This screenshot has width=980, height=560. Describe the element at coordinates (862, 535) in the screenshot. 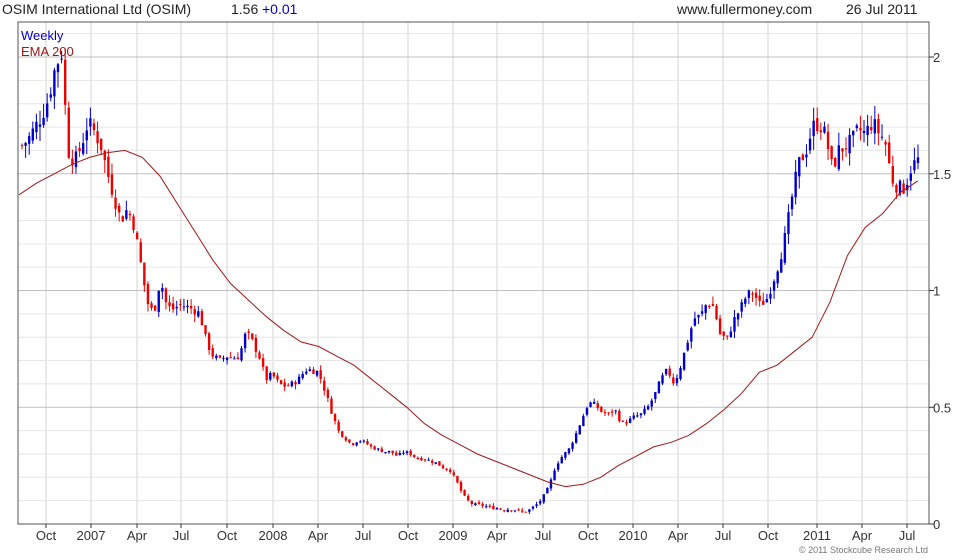

I see `x-tick-label: Apr` at that location.